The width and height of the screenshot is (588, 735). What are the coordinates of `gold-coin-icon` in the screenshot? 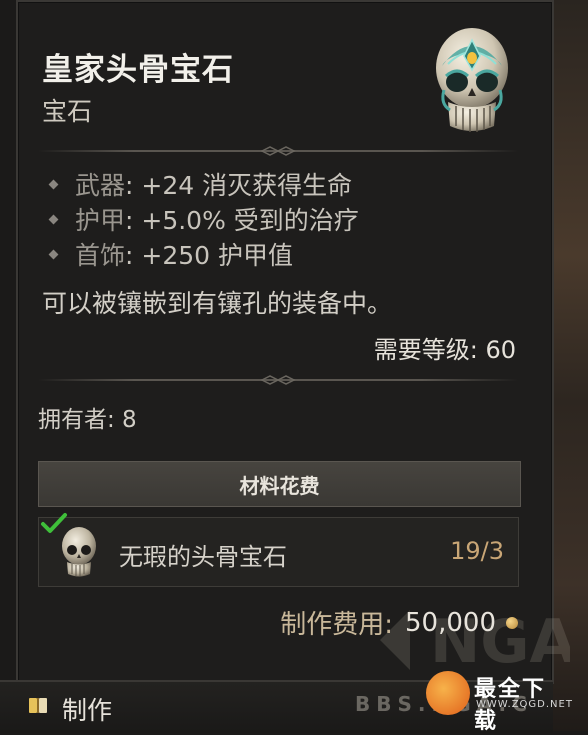 It's located at (512, 622).